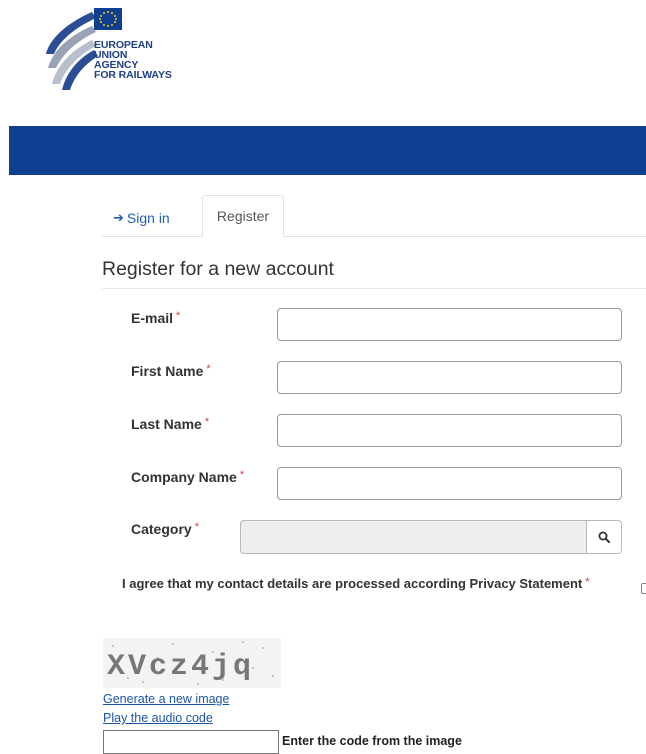 The width and height of the screenshot is (646, 754). I want to click on first-name-label-text: First Name, so click(167, 371).